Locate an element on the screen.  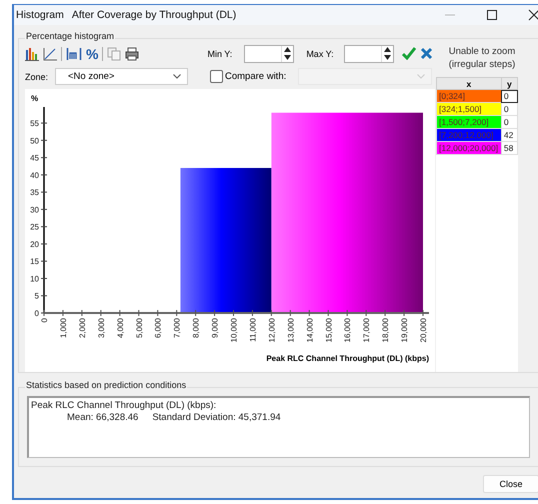
percent-button: % is located at coordinates (92, 54).